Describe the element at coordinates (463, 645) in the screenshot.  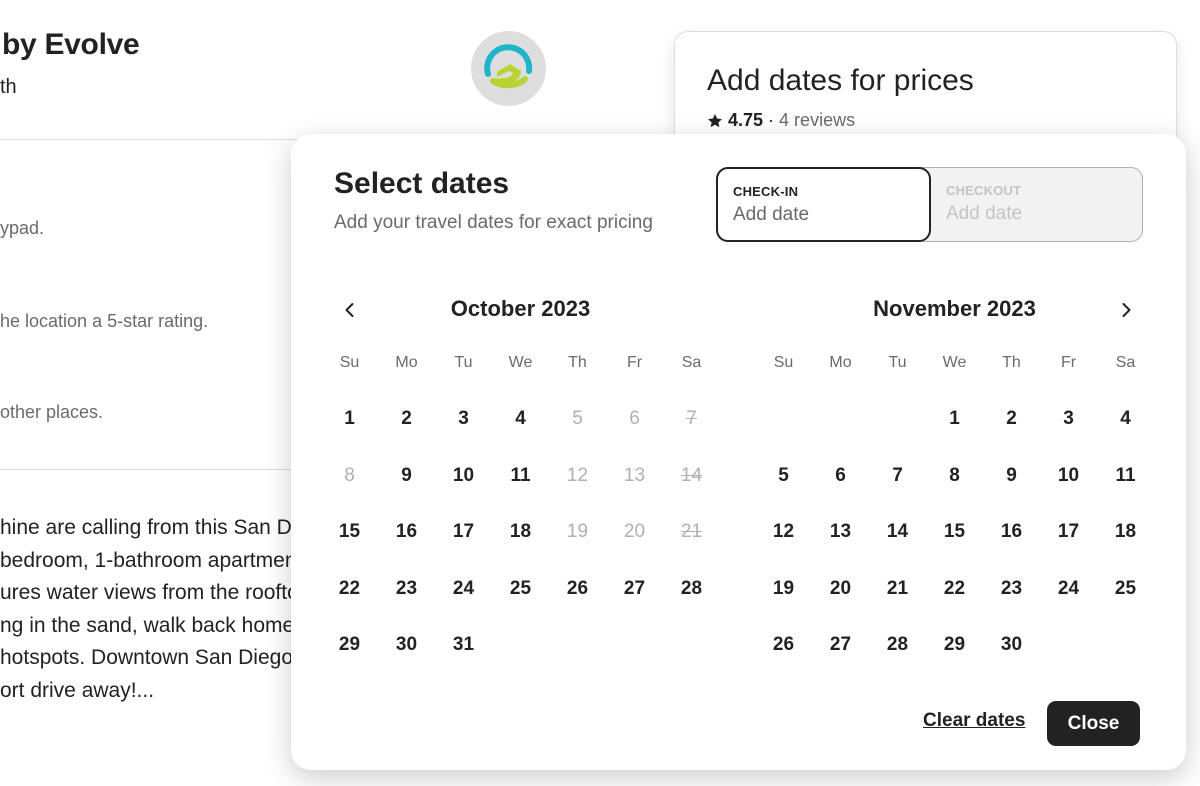
I see `calendar-day: 31` at that location.